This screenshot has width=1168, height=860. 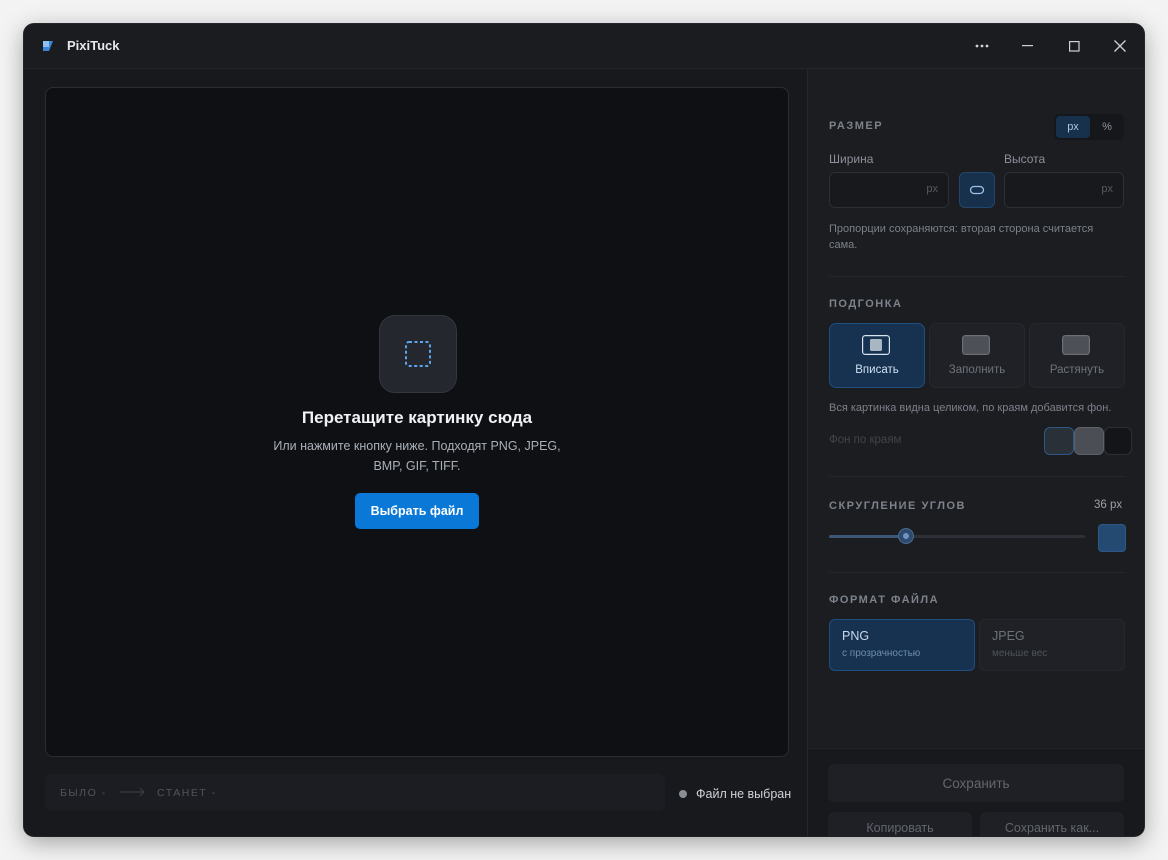 What do you see at coordinates (683, 794) in the screenshot?
I see `status-dot-icon` at bounding box center [683, 794].